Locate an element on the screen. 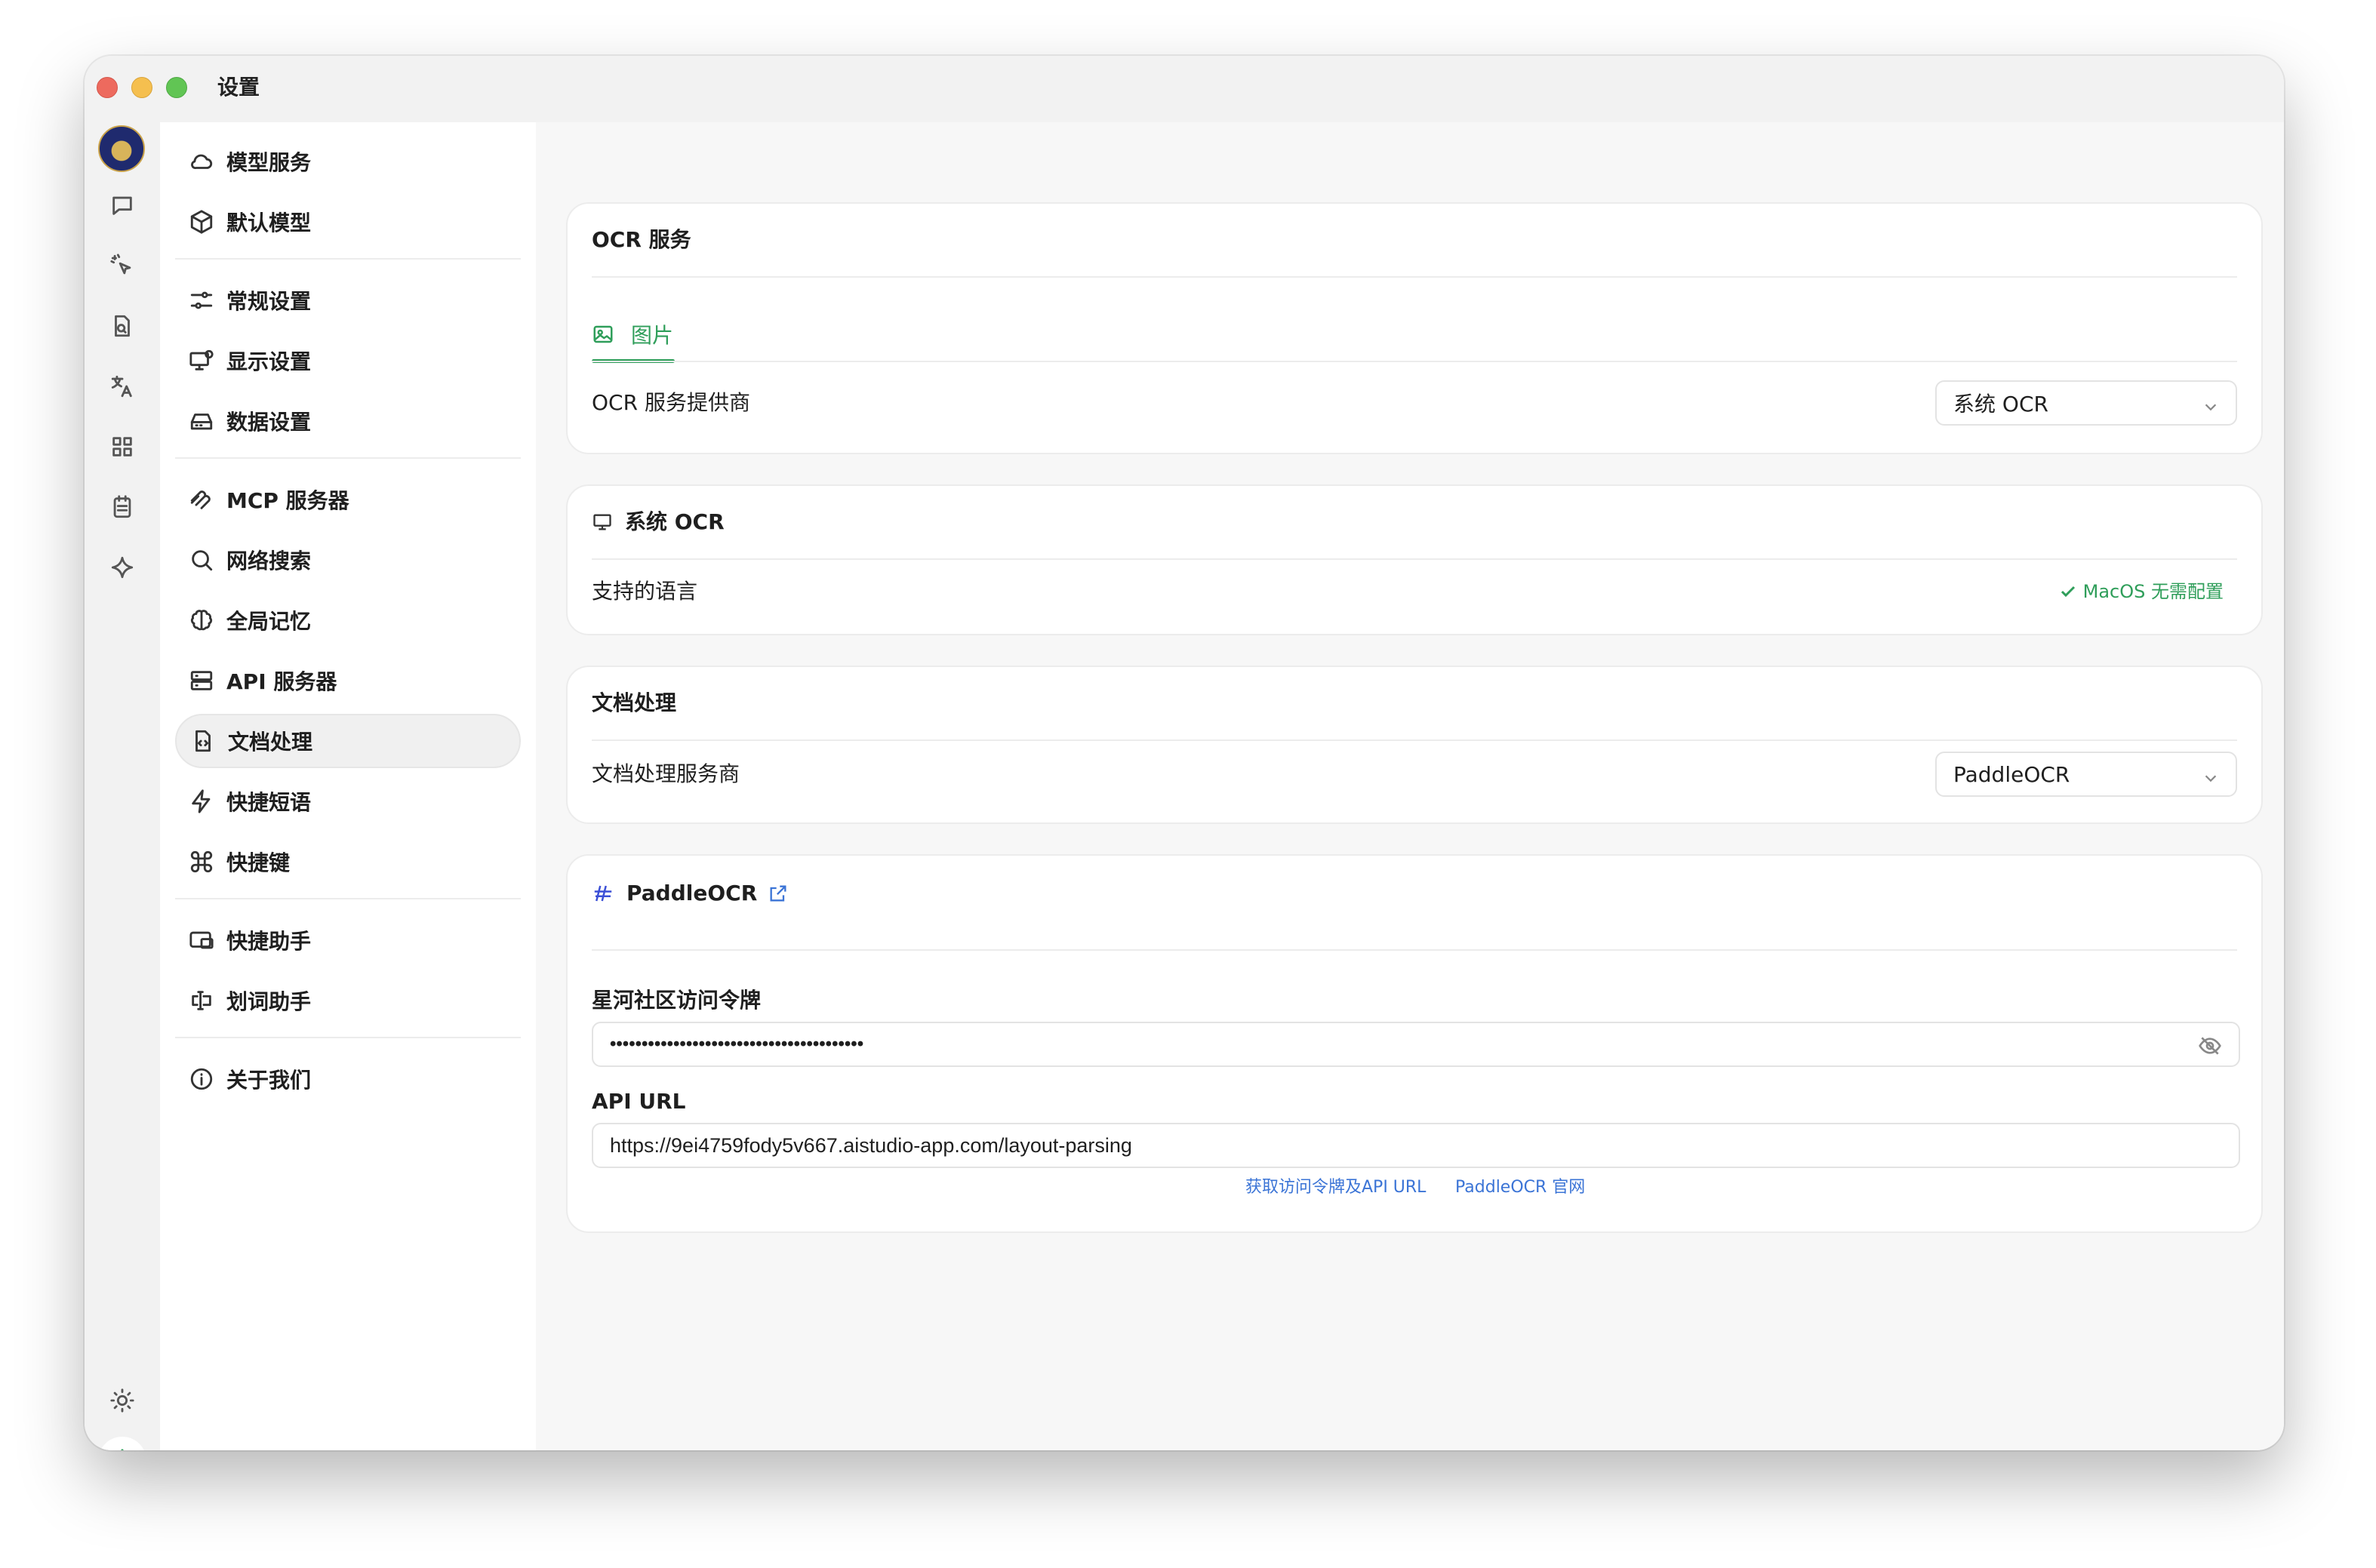 This screenshot has height=1568, width=2376. sliders-icon is located at coordinates (201, 300).